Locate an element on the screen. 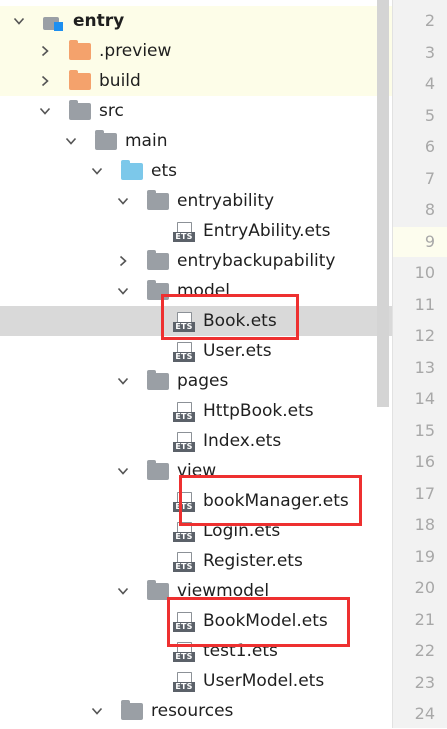 The height and width of the screenshot is (729, 447). line-number: 19 is located at coordinates (424, 556).